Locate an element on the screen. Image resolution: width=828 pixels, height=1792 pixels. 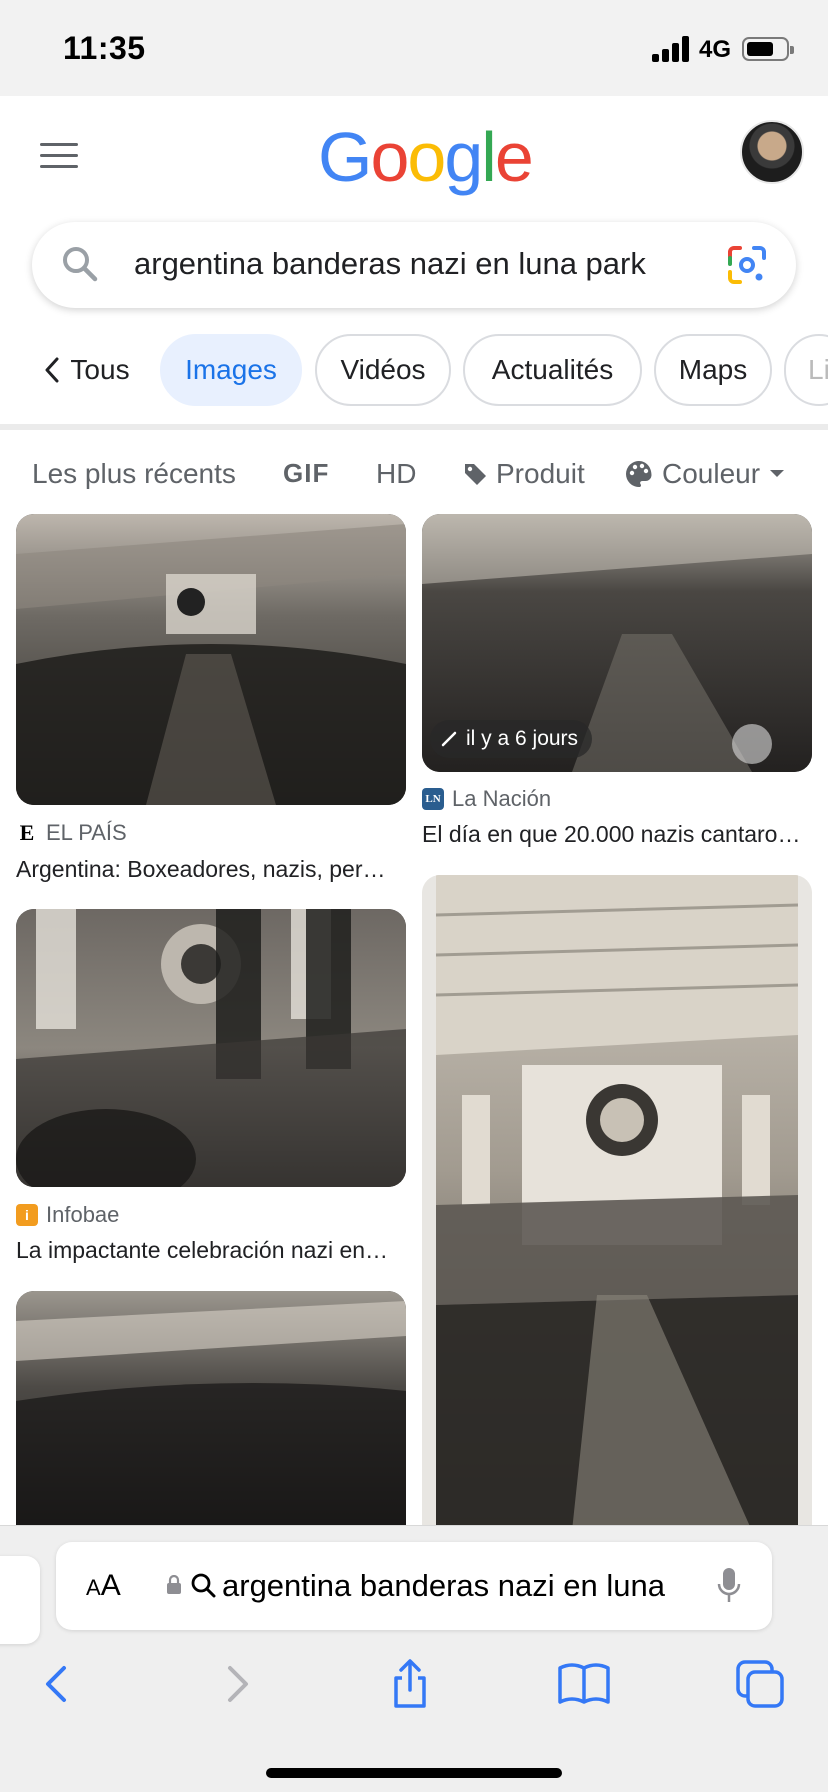
search-box: argentina banderas nazi en luna park is located at coordinates (414, 265).